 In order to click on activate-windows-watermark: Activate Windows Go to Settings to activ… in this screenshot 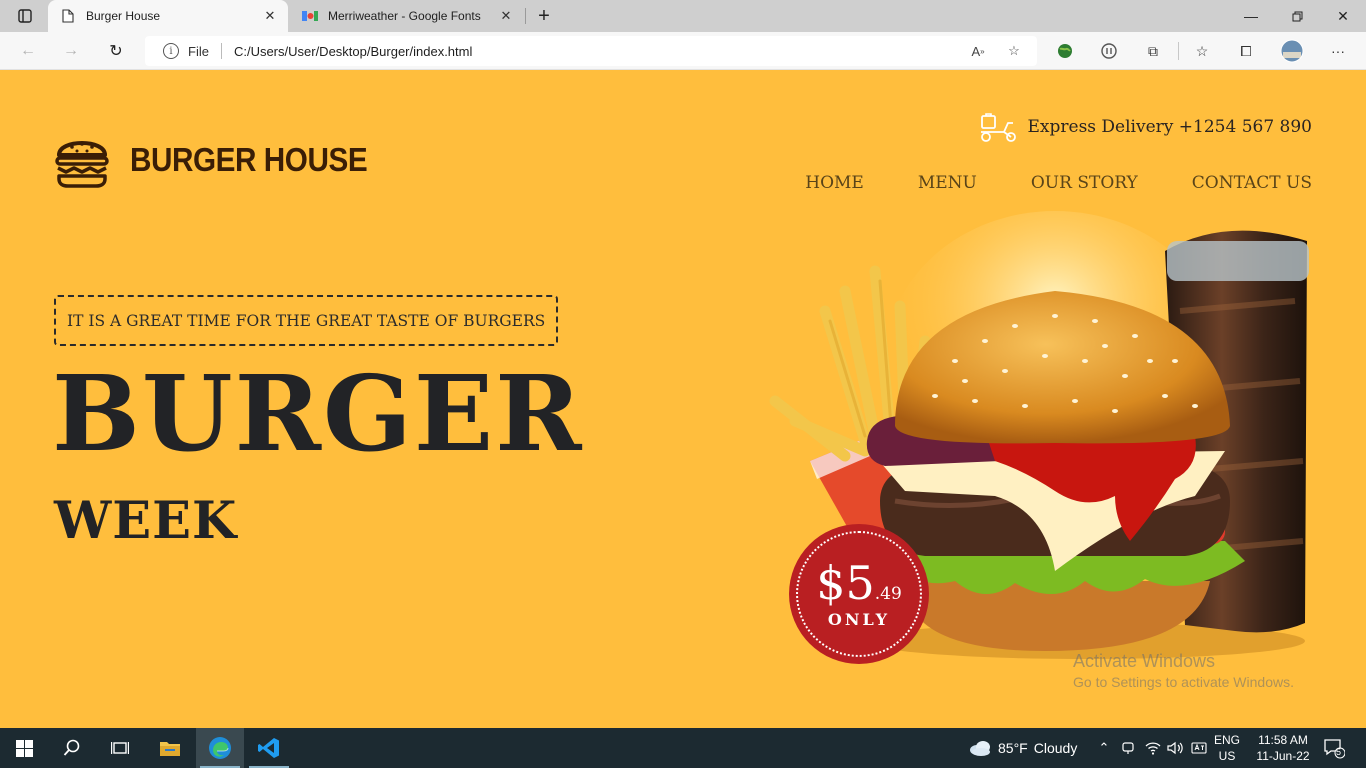, I will do `click(1183, 670)`.